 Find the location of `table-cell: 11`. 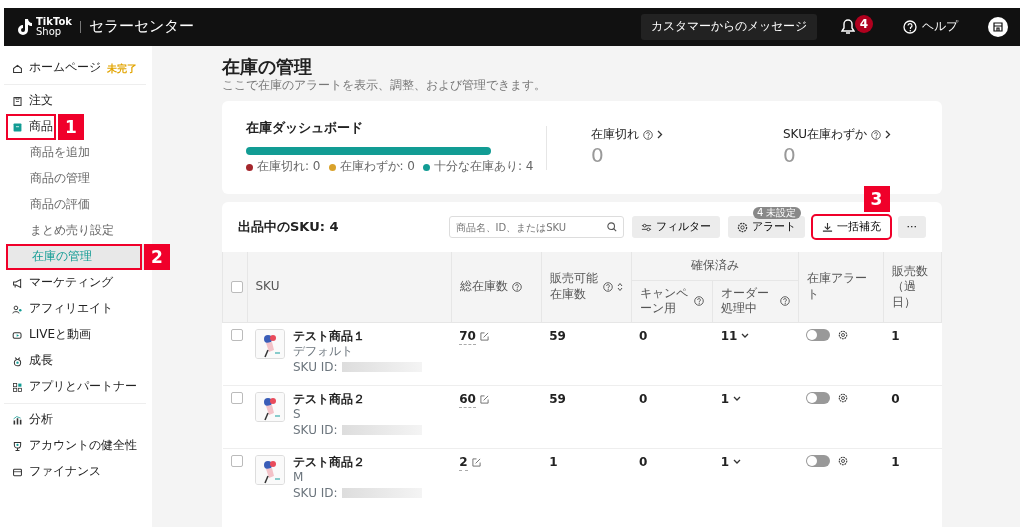

table-cell: 11 is located at coordinates (729, 336).